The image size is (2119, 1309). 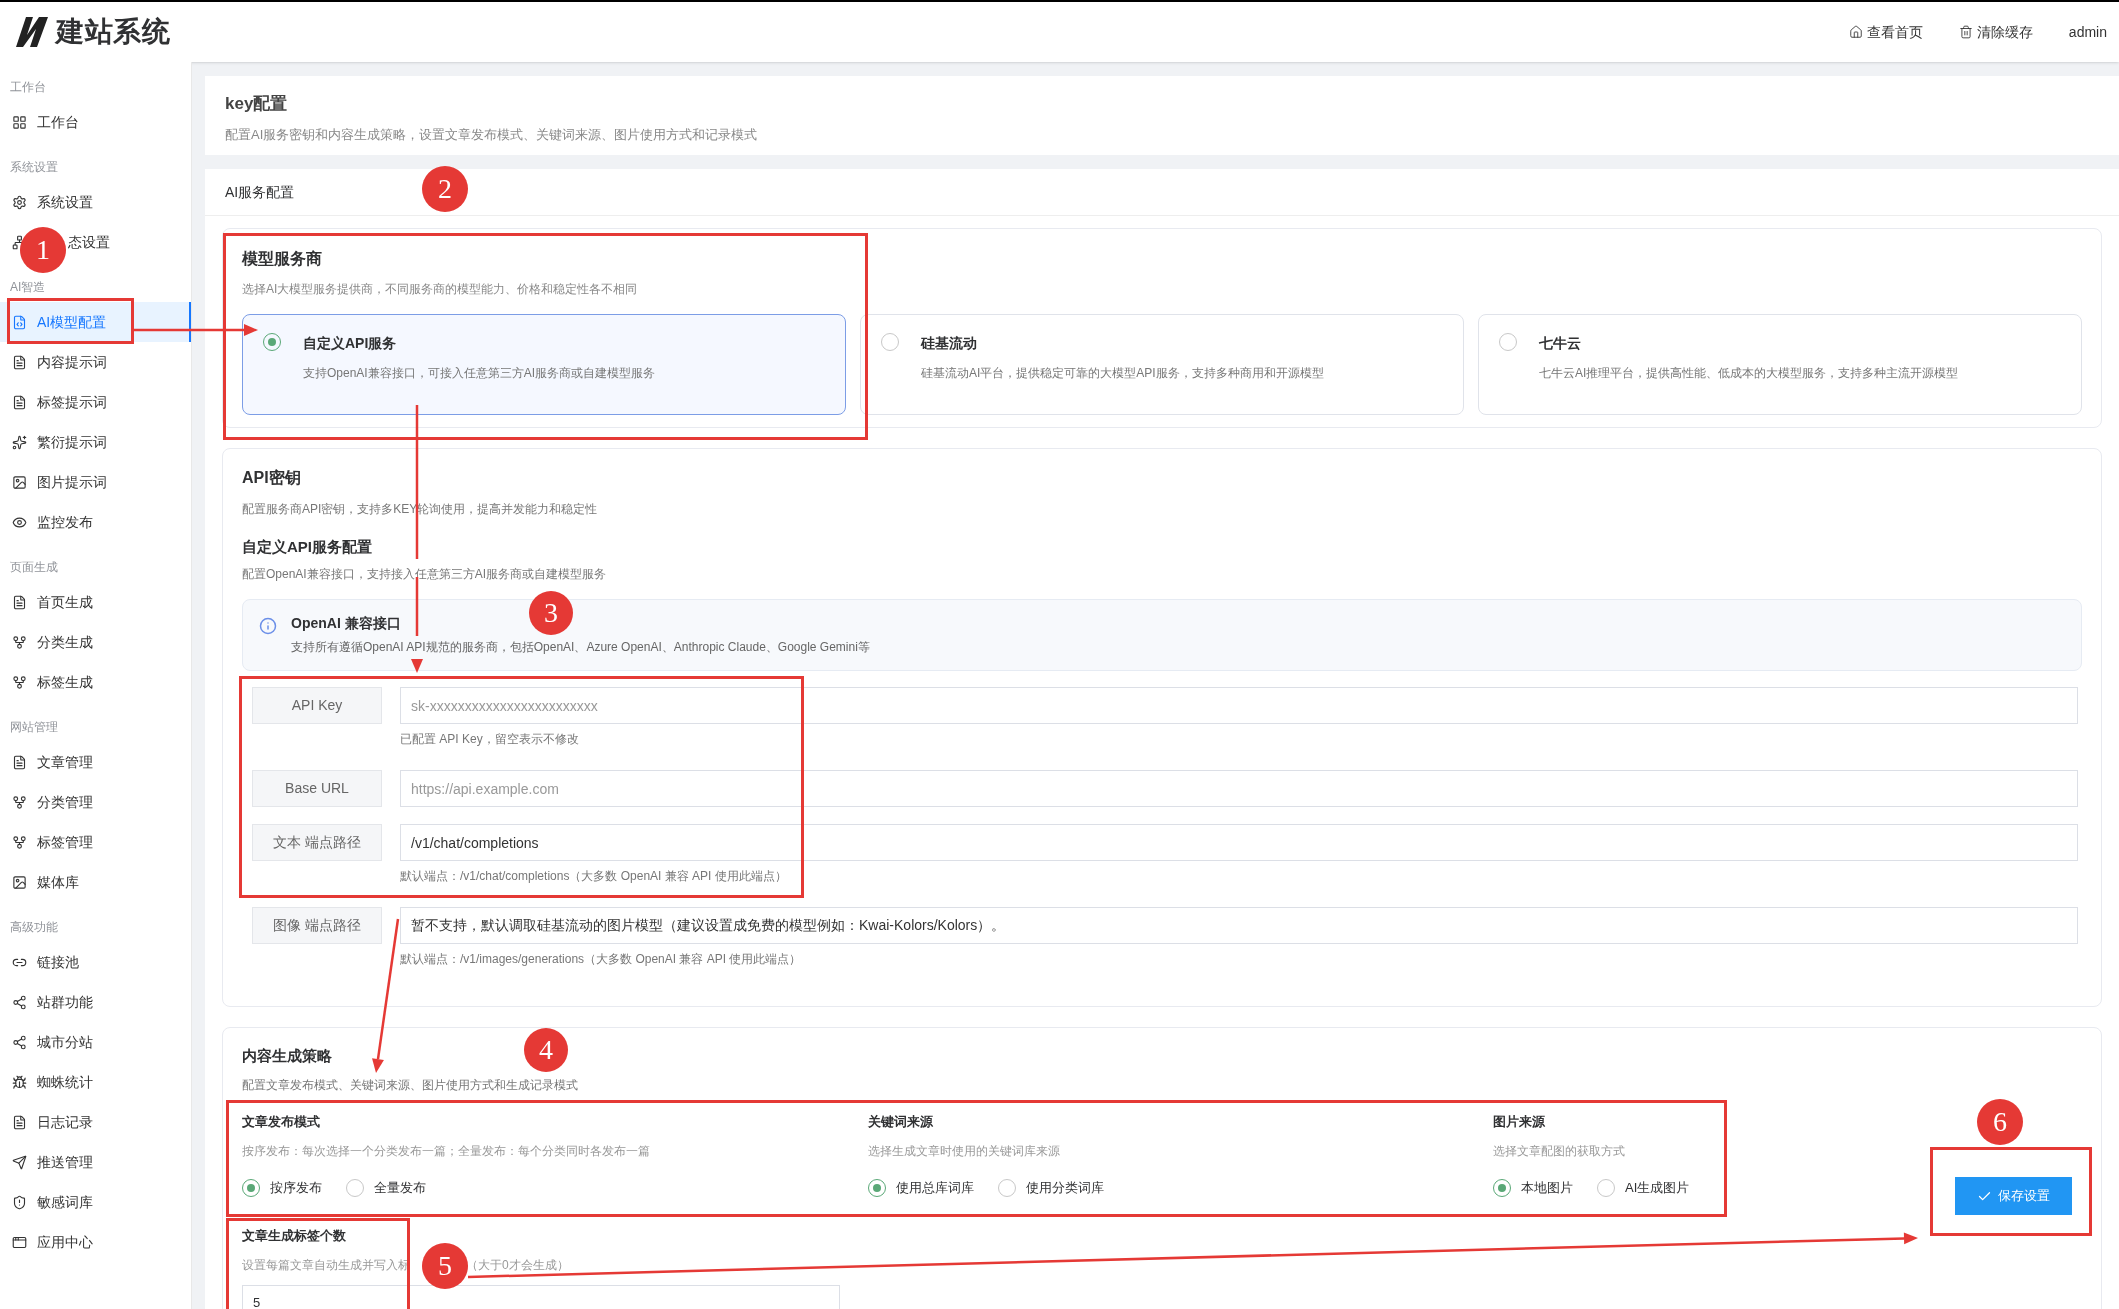 I want to click on card-title: AI服务配置, so click(x=260, y=192).